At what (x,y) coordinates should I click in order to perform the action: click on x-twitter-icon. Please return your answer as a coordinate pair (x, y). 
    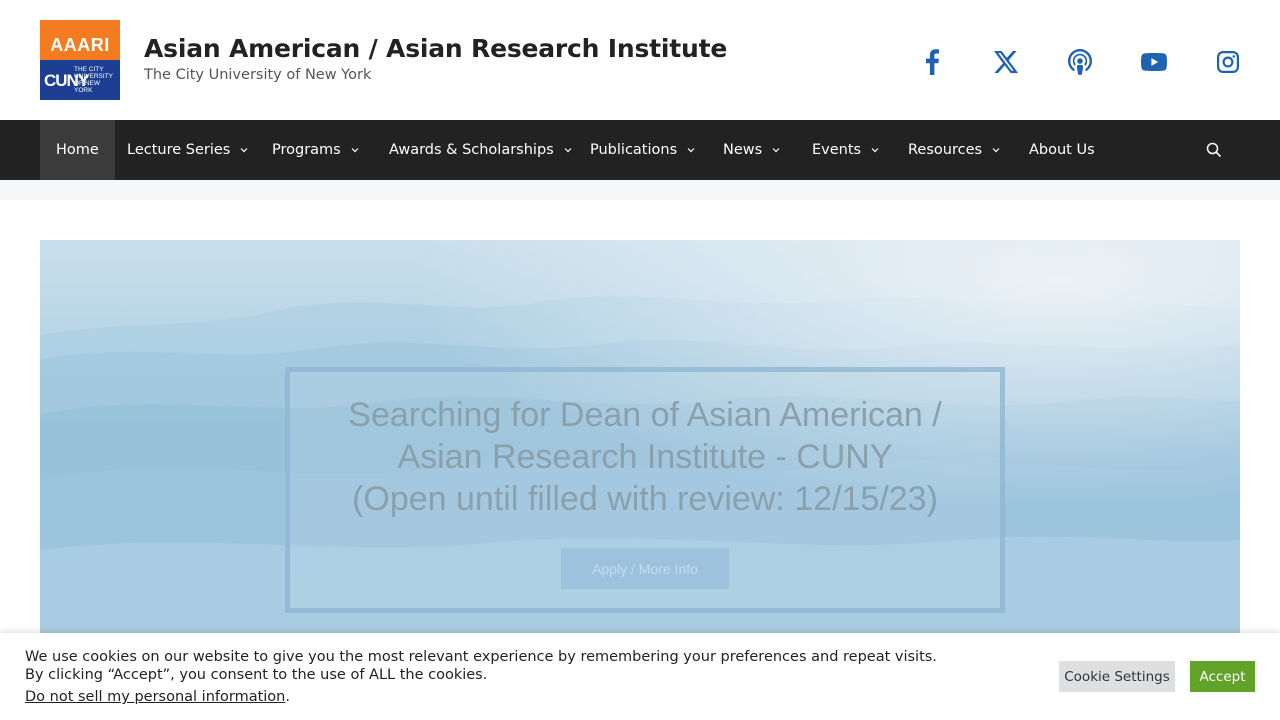
    Looking at the image, I should click on (1006, 62).